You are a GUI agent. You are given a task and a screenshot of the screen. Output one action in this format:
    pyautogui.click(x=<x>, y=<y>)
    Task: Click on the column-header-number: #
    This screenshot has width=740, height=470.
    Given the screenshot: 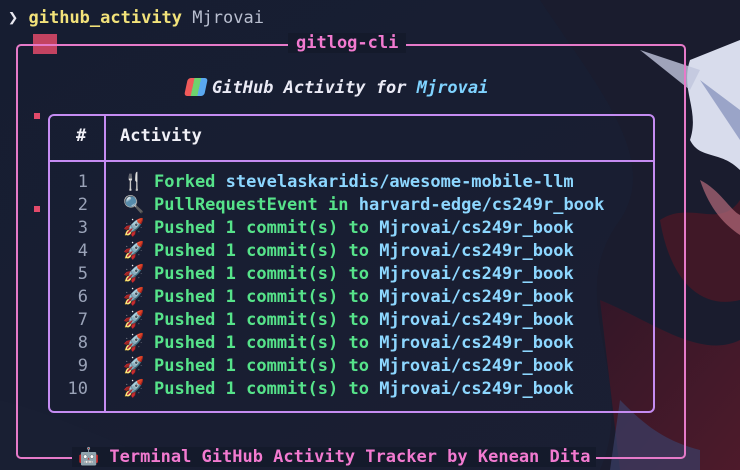 What is the action you would take?
    pyautogui.click(x=81, y=136)
    